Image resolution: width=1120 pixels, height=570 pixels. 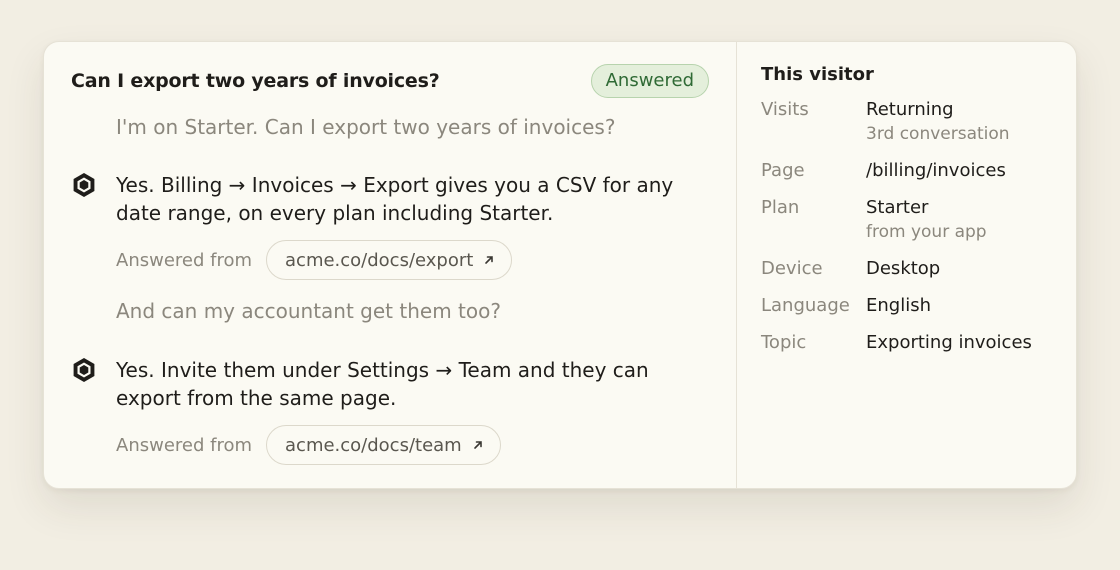 I want to click on source-row: Answered from acme.co/docs/team, so click(x=308, y=445).